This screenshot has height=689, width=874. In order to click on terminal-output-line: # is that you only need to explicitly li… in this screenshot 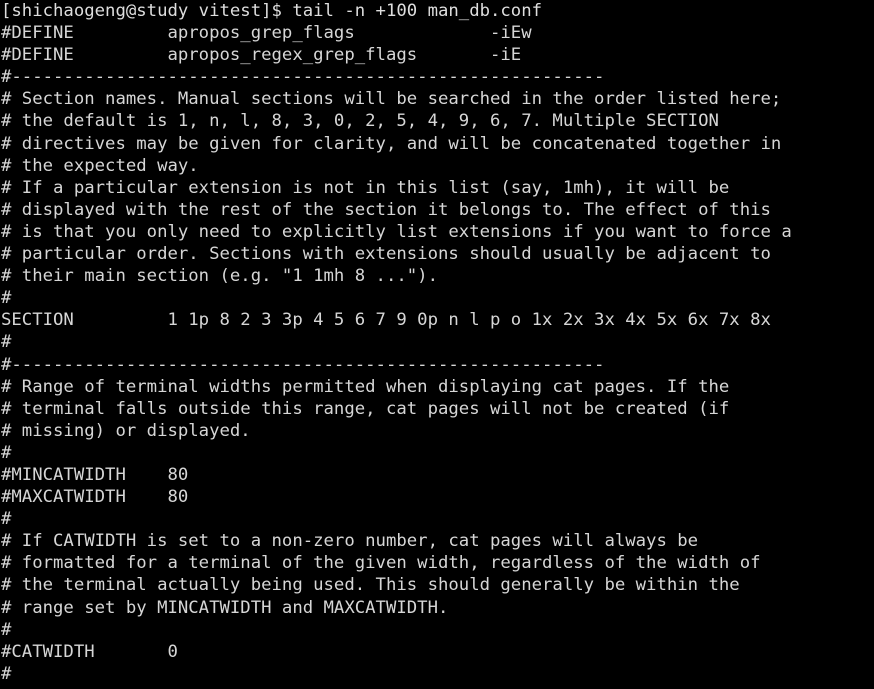, I will do `click(396, 231)`.